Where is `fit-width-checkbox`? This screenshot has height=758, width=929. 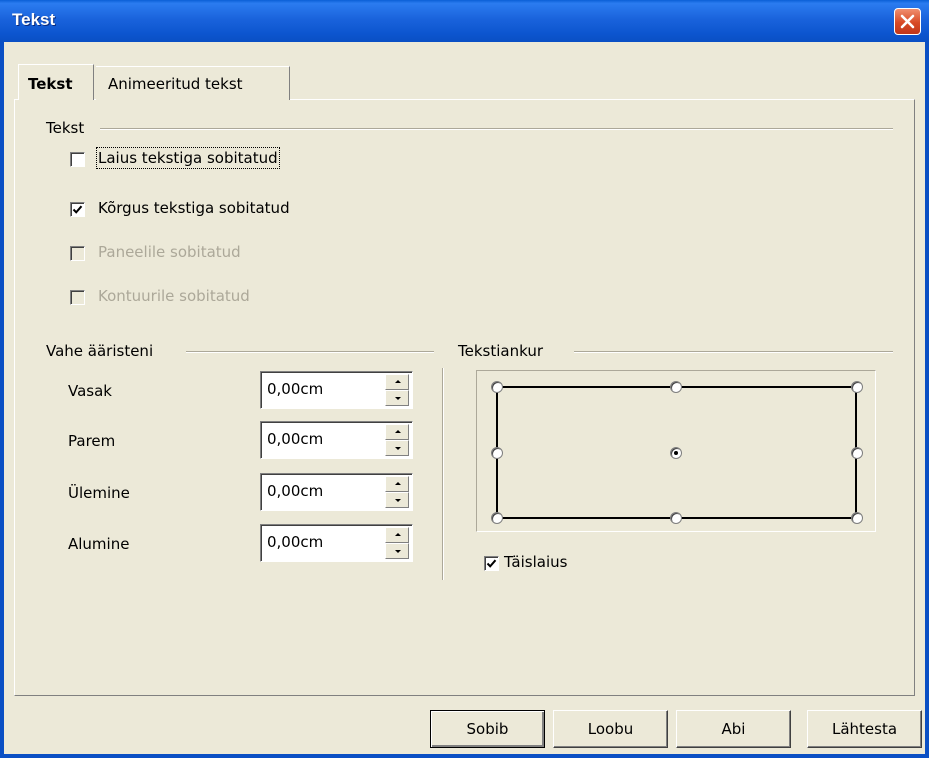 fit-width-checkbox is located at coordinates (77, 159).